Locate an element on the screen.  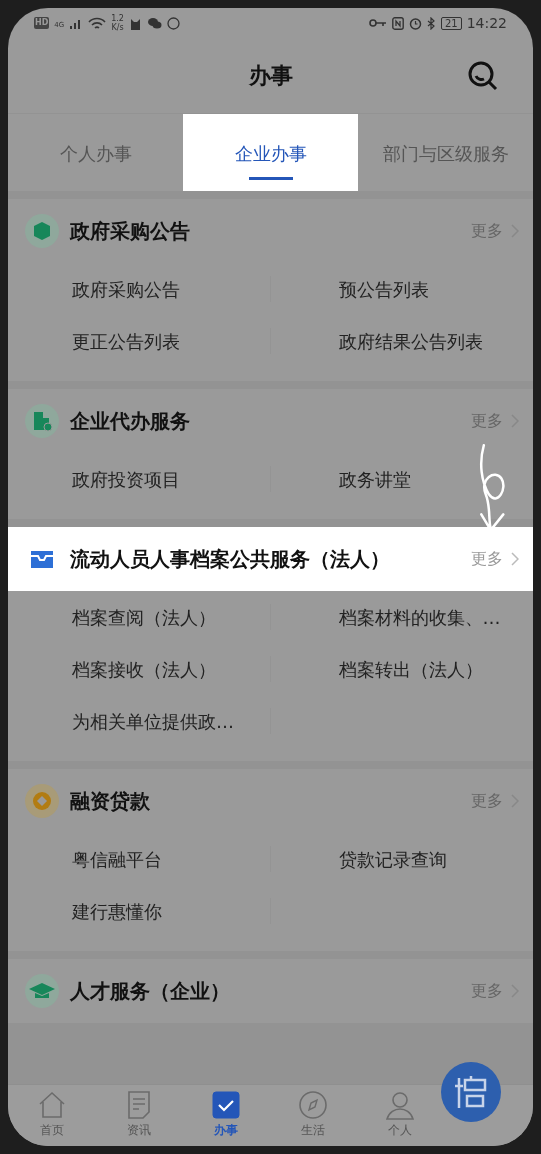
service-link: 粤信融平台 is located at coordinates (117, 859).